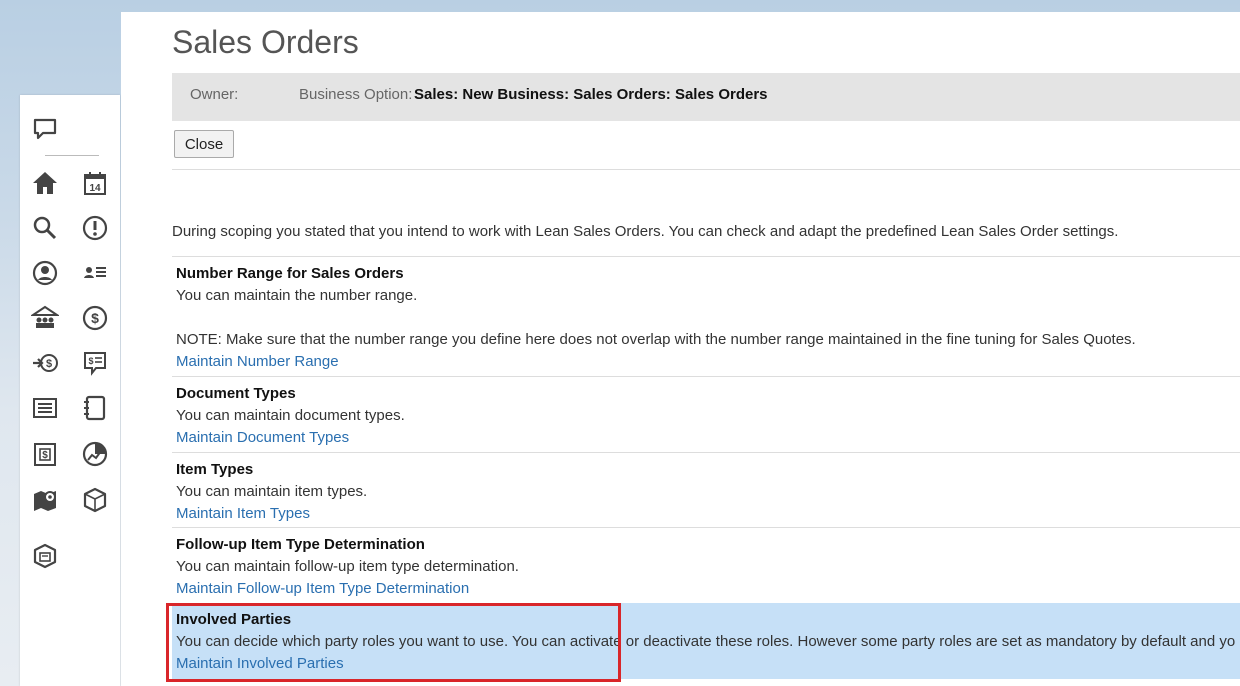 The image size is (1240, 686). What do you see at coordinates (45, 183) in the screenshot?
I see `home-icon` at bounding box center [45, 183].